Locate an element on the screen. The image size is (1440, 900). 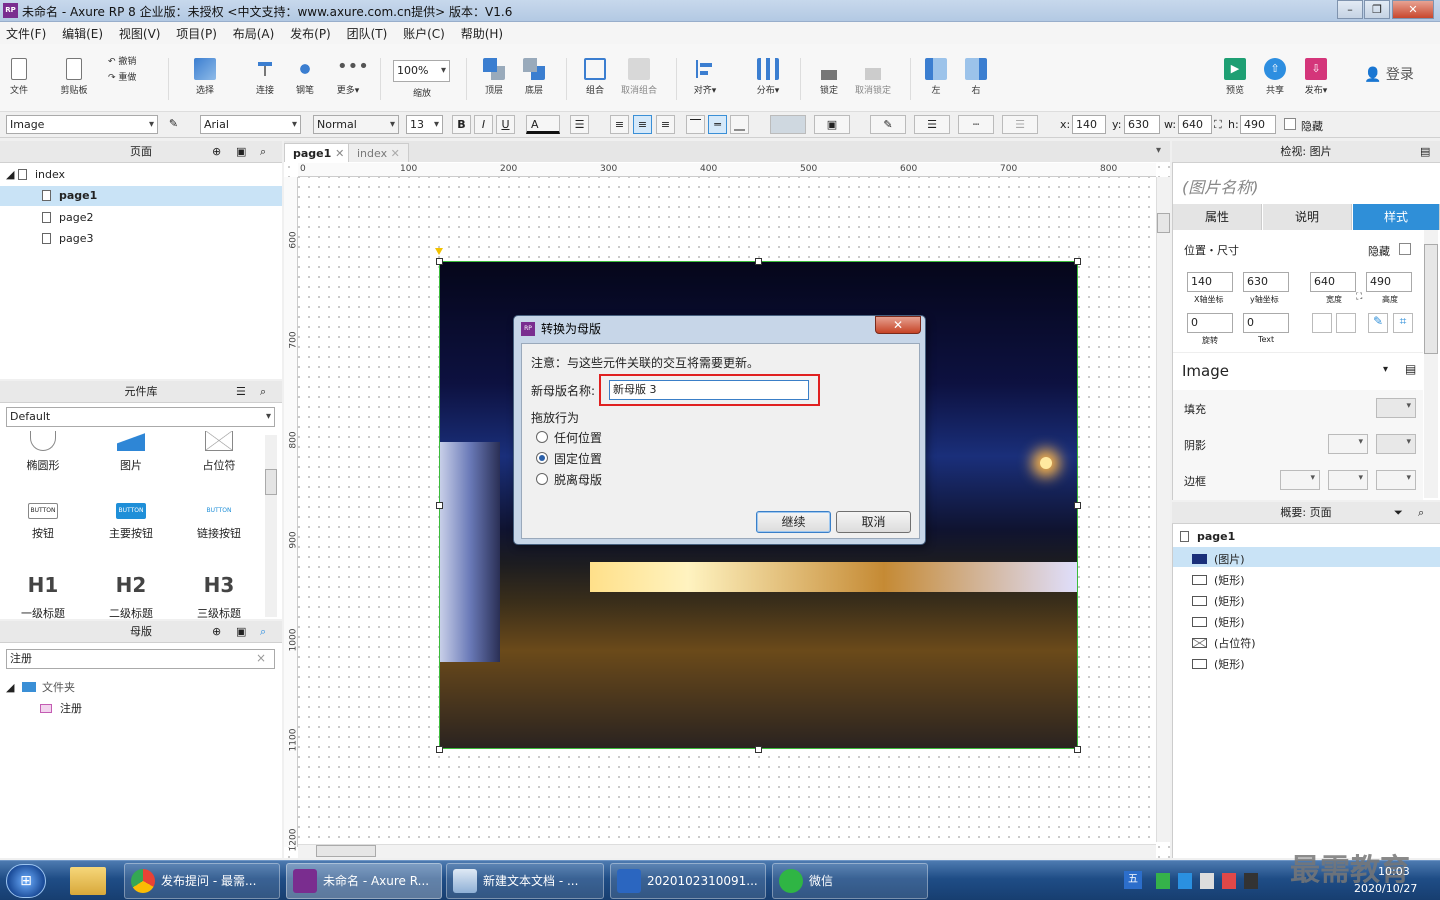
widget-link-button: BUTTON 链接按钮 is located at coordinates (219, 522).